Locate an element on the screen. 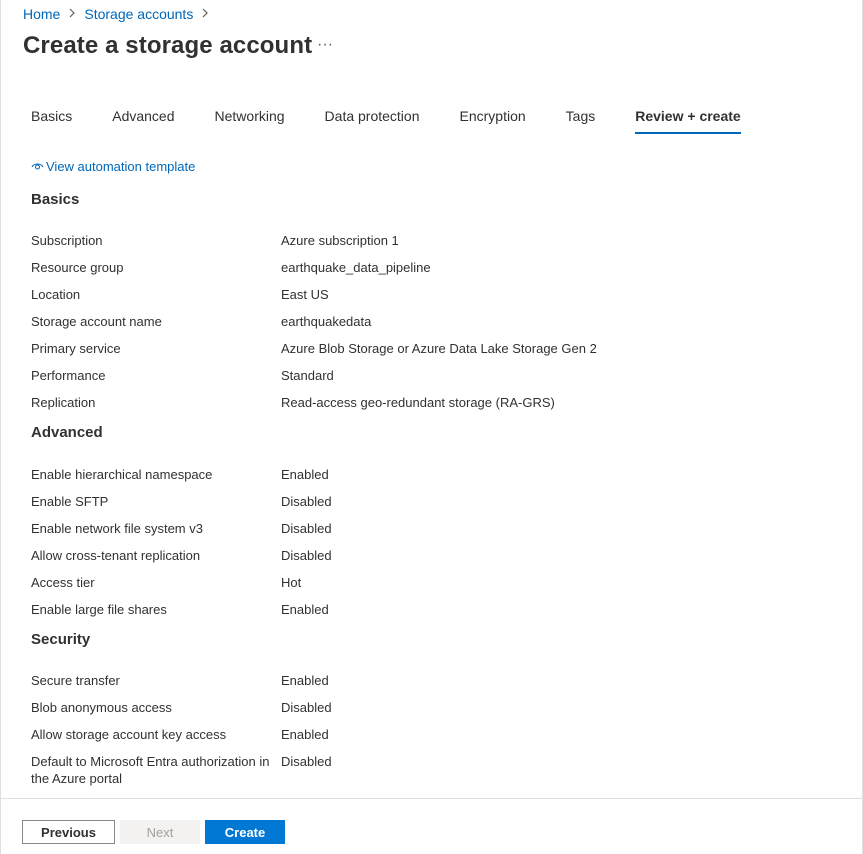 This screenshot has height=854, width=863. summary-row: Enable large file shares Enabled is located at coordinates (436, 614).